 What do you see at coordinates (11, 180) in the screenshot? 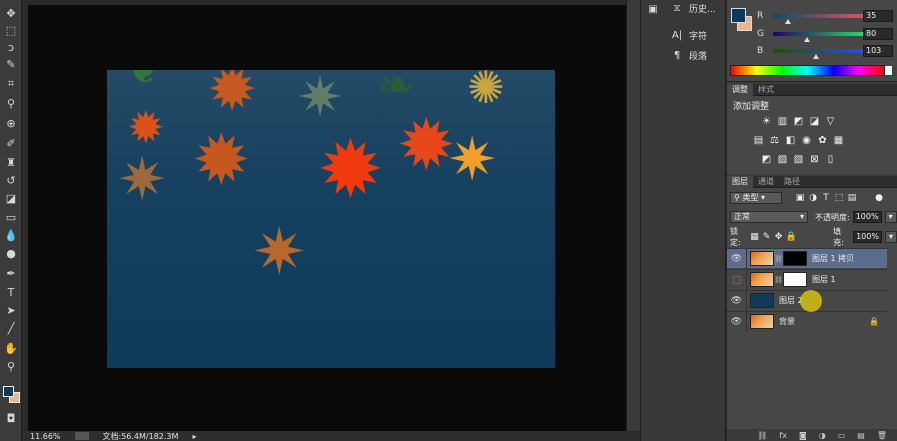
I see `history-brush-tool-icon: ↺` at bounding box center [11, 180].